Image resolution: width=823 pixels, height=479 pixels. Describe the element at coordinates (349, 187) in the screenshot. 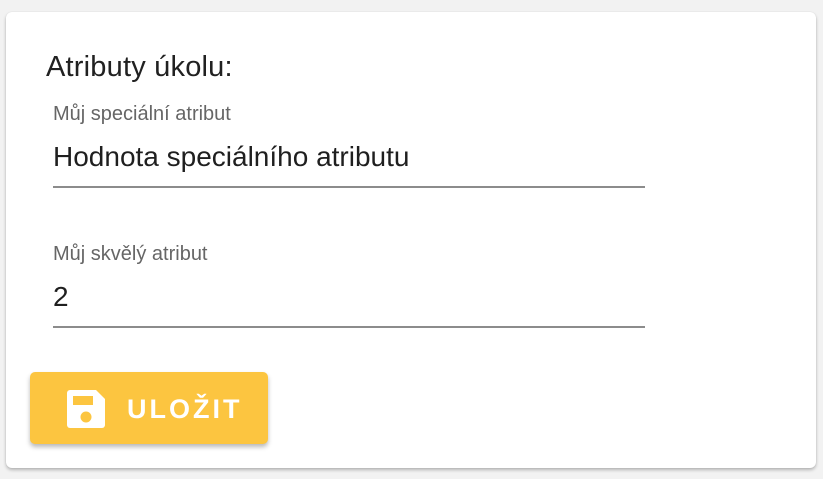

I see `special-attribute-underline` at that location.